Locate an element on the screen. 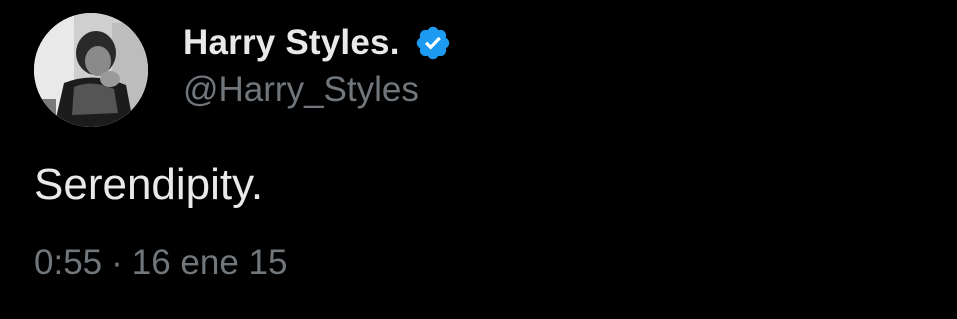 The height and width of the screenshot is (319, 957). tweet-text: Serendipity. is located at coordinates (149, 184).